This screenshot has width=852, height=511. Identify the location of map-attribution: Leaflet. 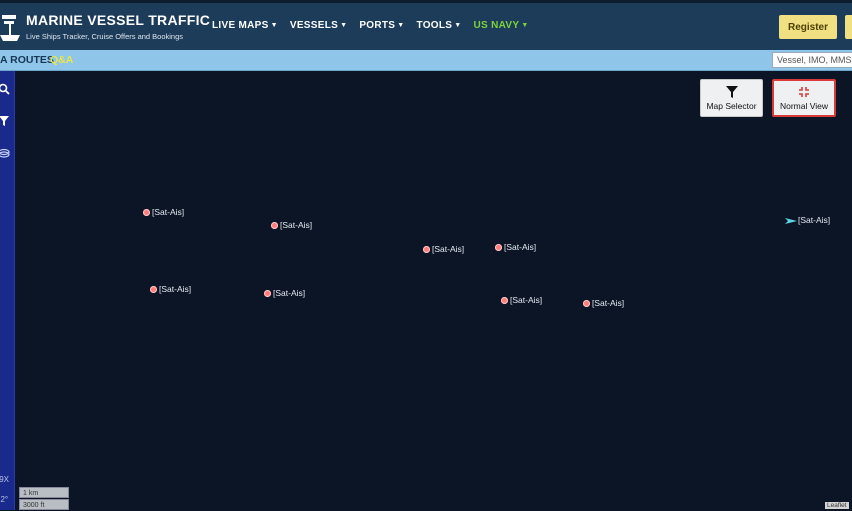
(837, 505).